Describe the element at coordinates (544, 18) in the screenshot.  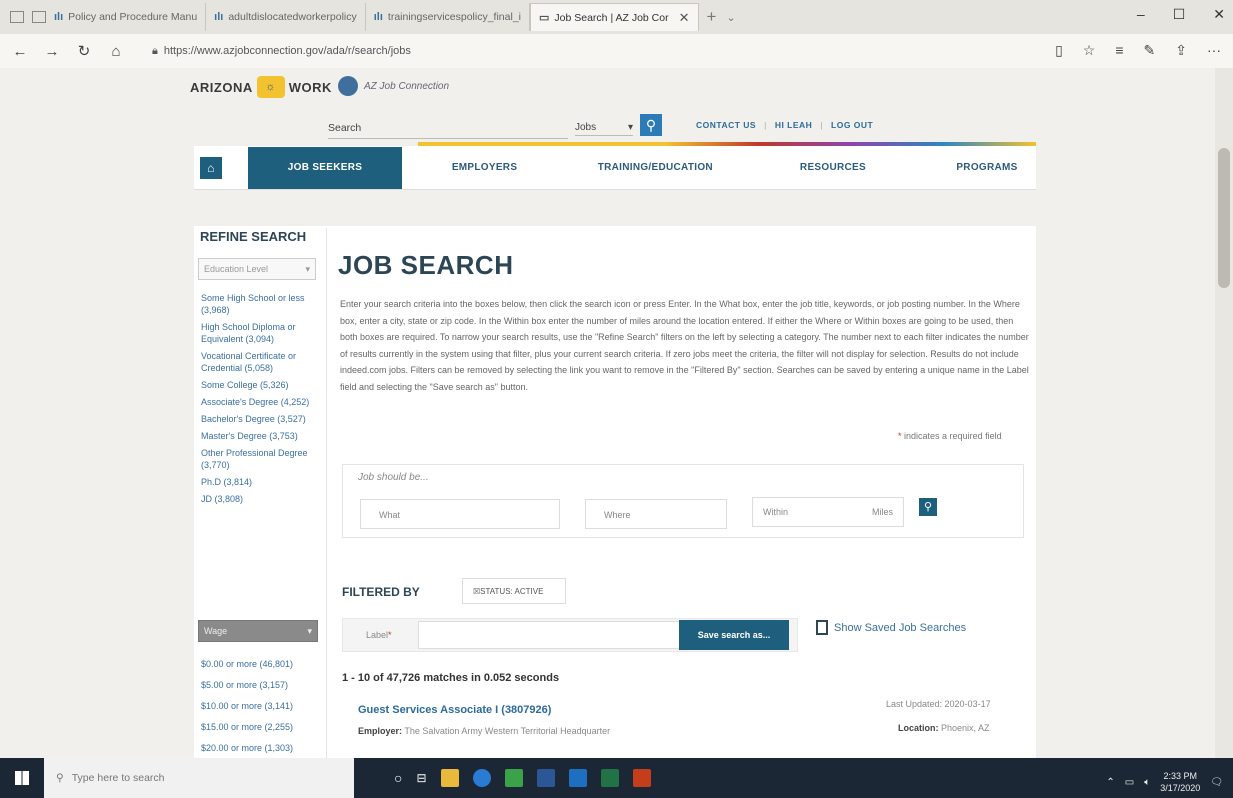
I see `page-icon: ▭` at that location.